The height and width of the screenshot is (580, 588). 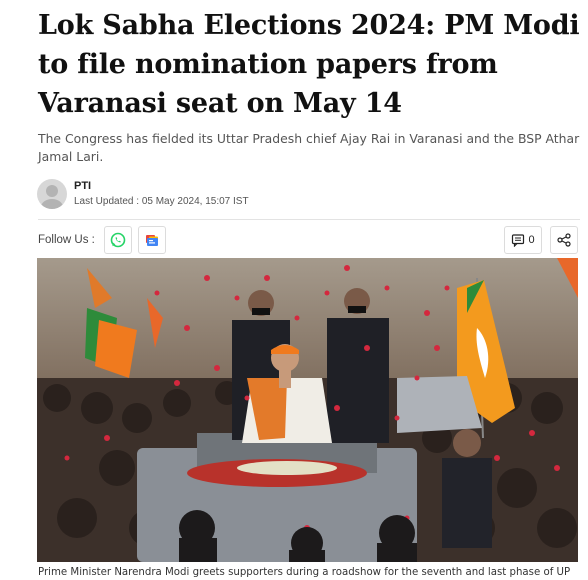 I want to click on avatar-placeholder-icon, so click(x=52, y=197).